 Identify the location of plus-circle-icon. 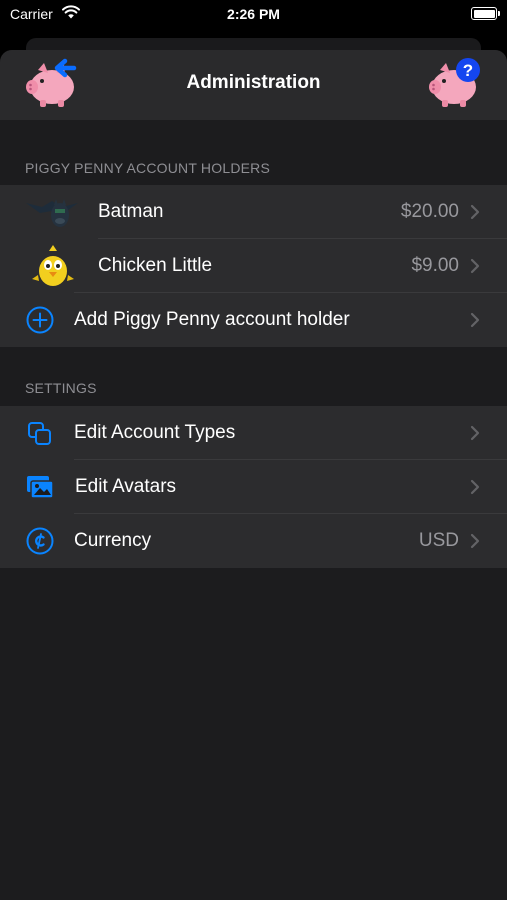
(40, 320).